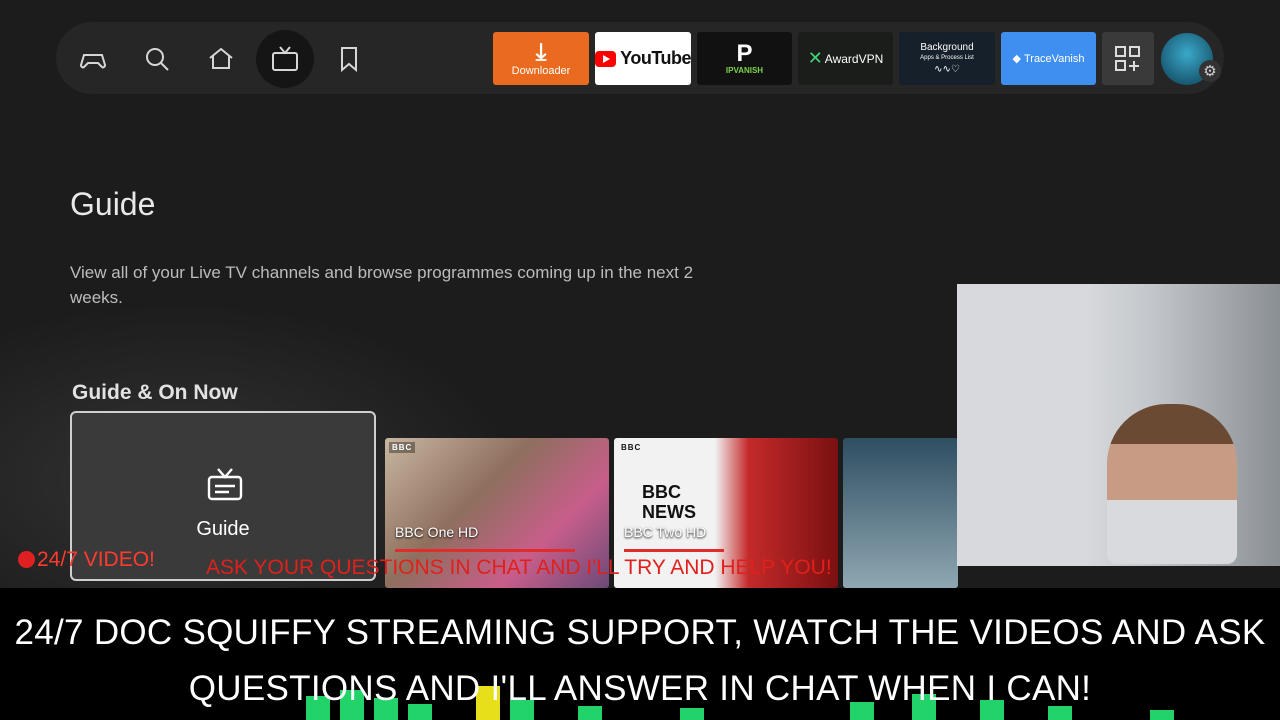  I want to click on app-tracevanish-label: TraceVanish, so click(1054, 58).